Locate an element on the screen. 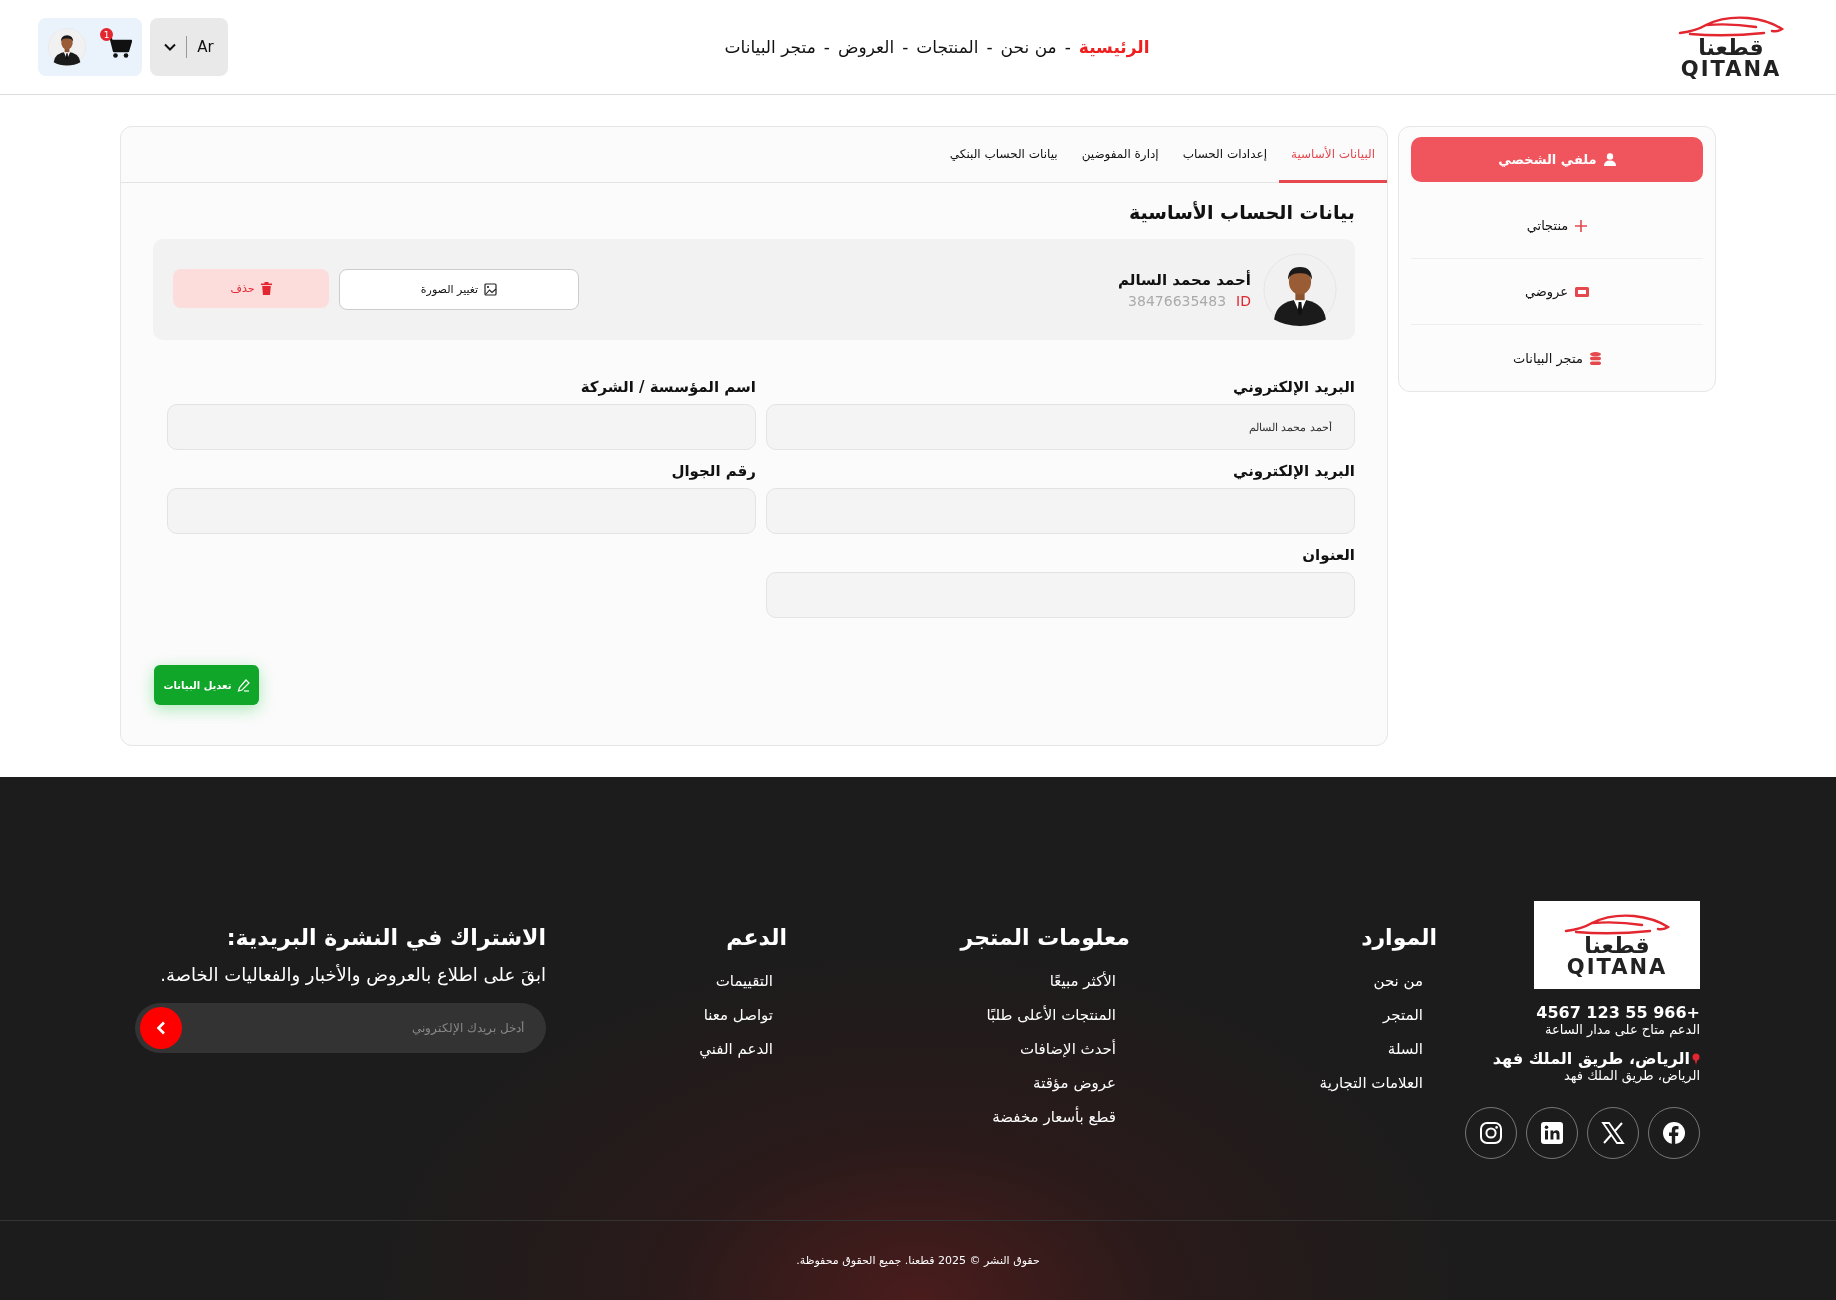 The image size is (1836, 1300). user-name: أحمد محمد السالم is located at coordinates (1184, 279).